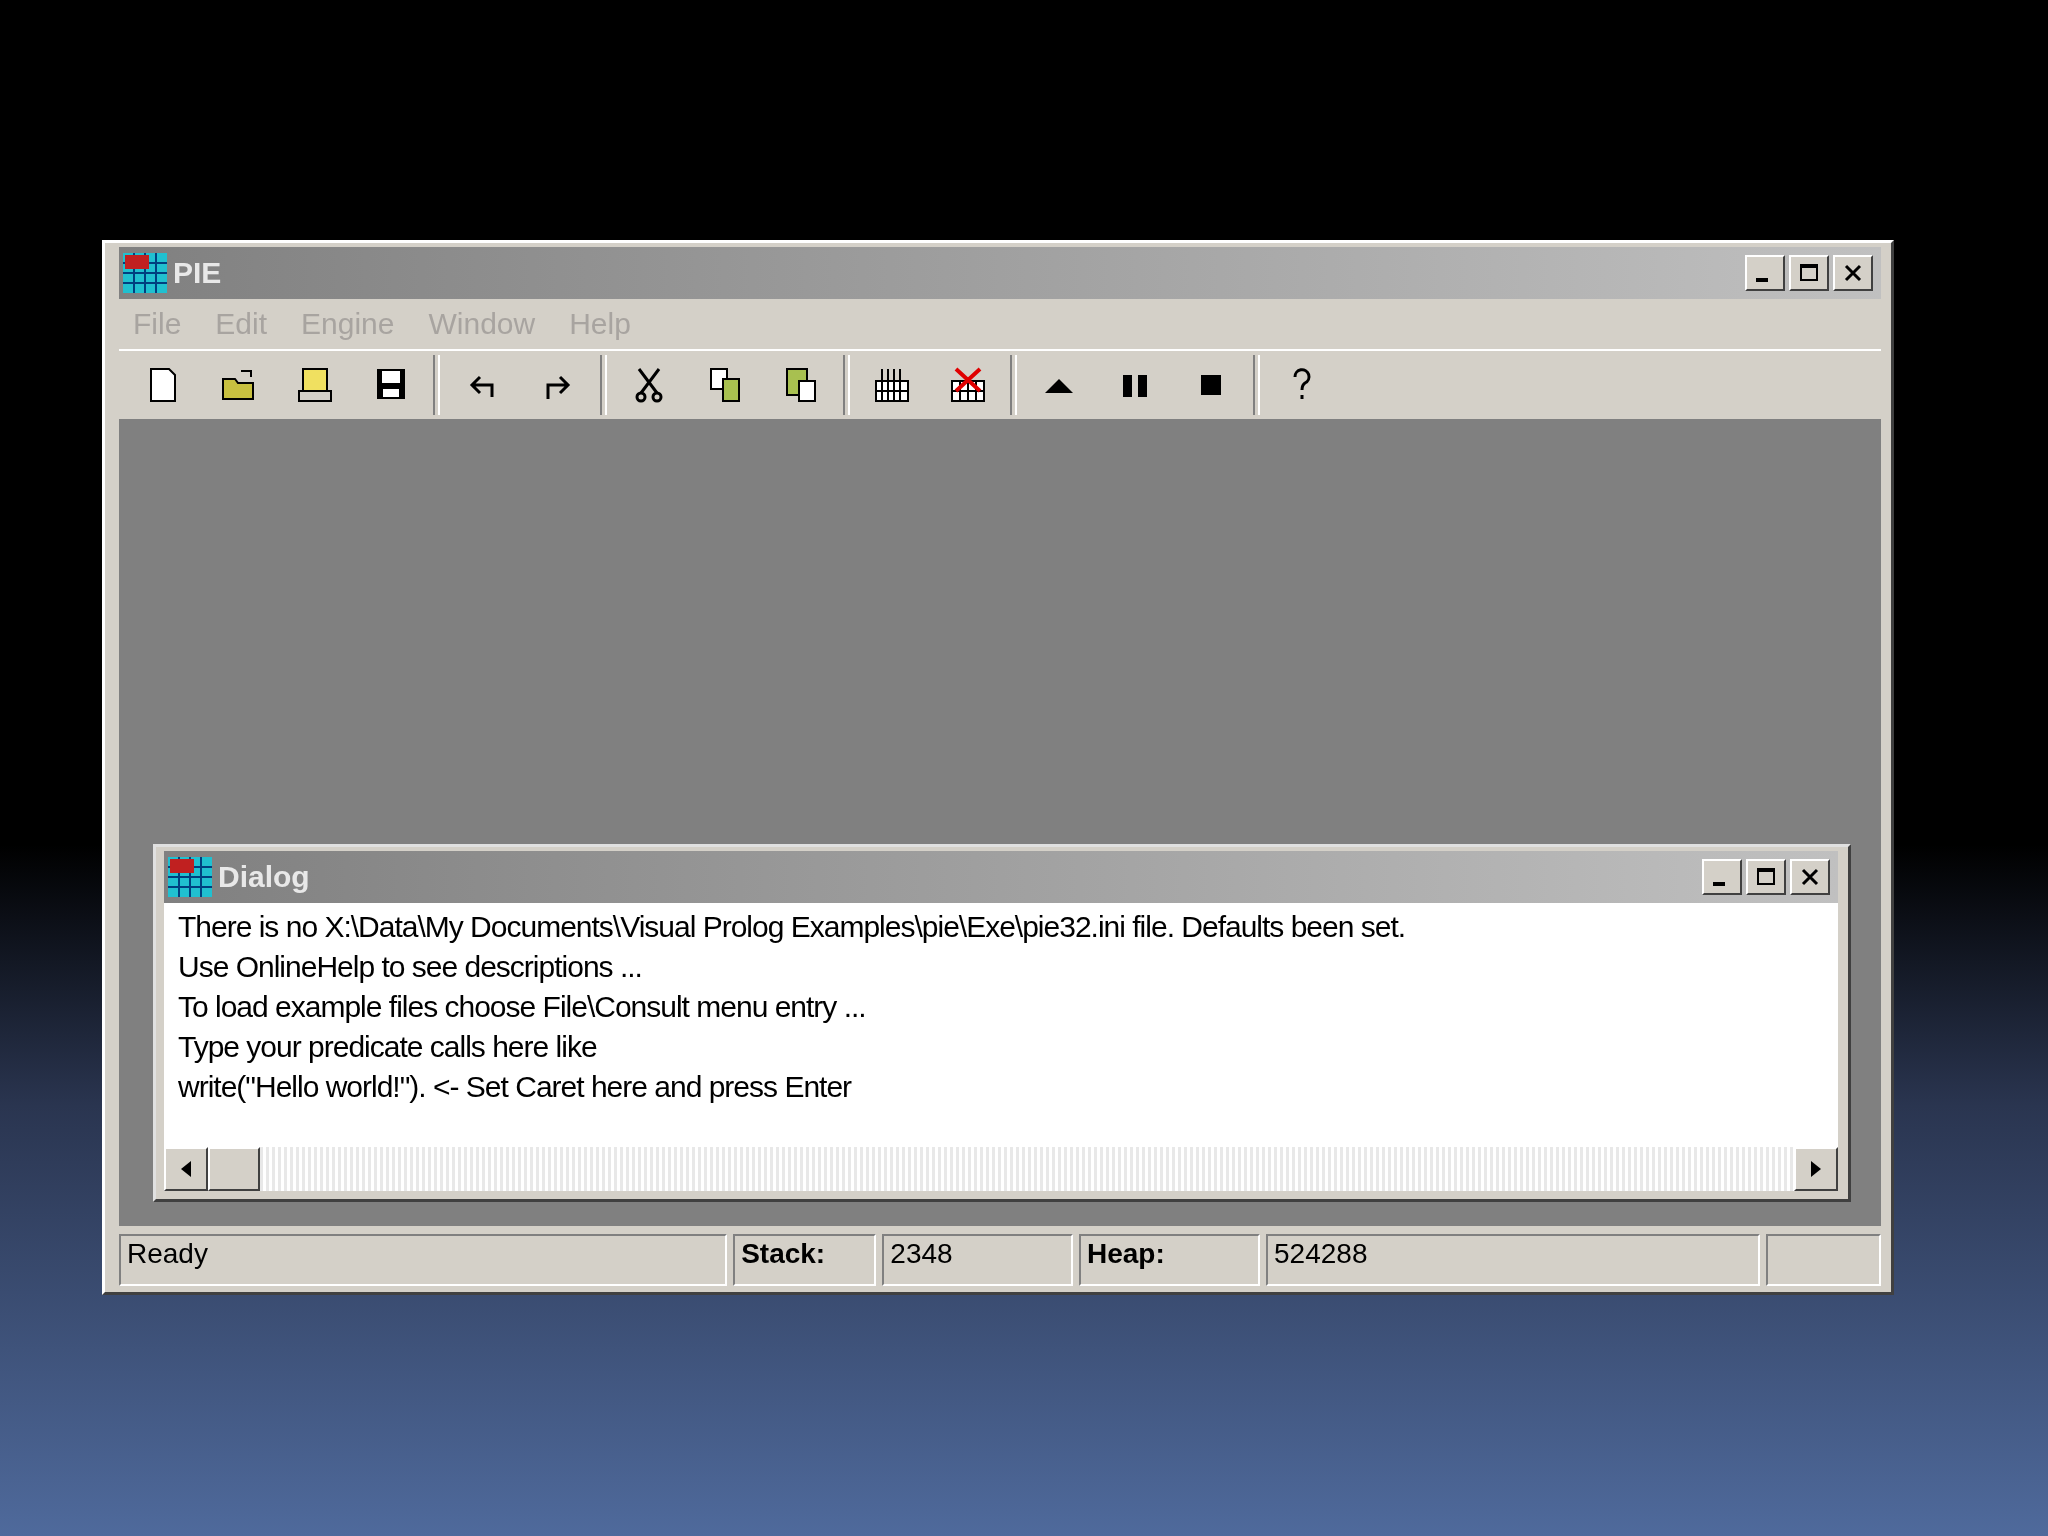 The image size is (2048, 1536). Describe the element at coordinates (423, 1260) in the screenshot. I see `status-text: Ready` at that location.